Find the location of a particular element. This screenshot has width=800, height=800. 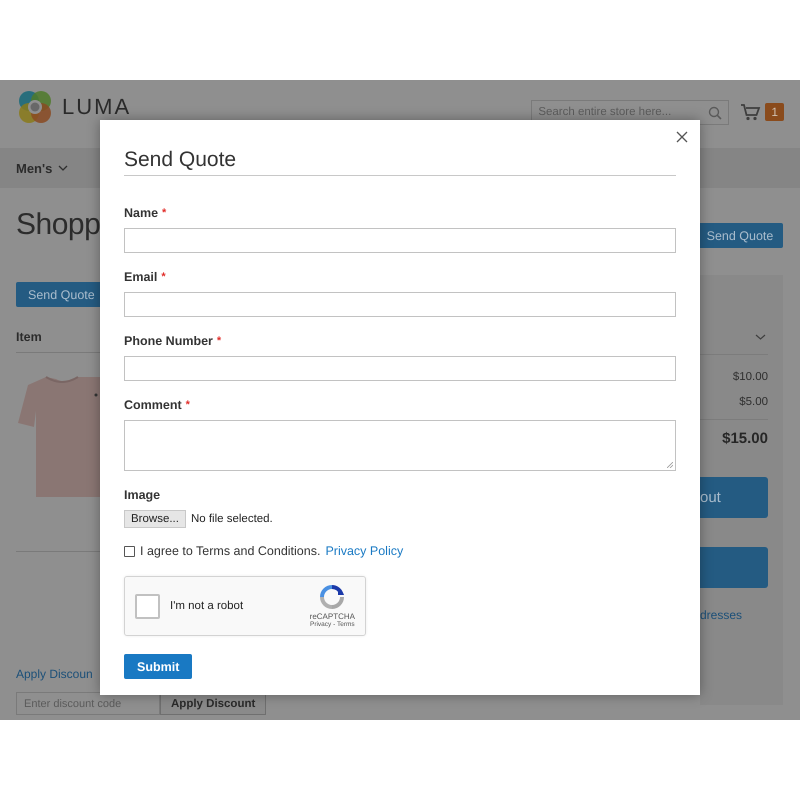

captcha-label: I'm not a robot is located at coordinates (207, 606).